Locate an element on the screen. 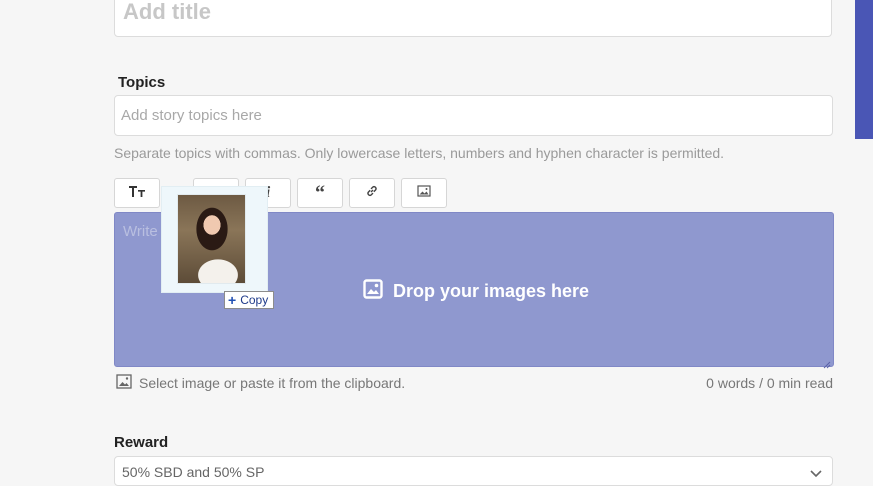  reward-select-value: 50% SBD and 50% SP is located at coordinates (193, 472).